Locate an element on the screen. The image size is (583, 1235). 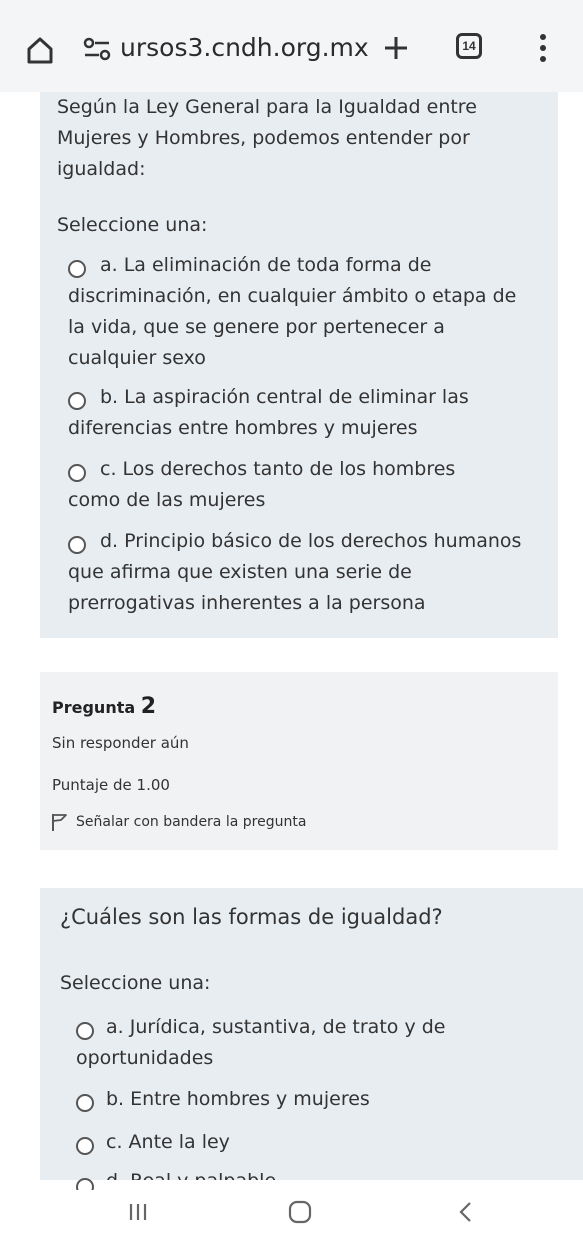
answer-status: Sin responder aún is located at coordinates (120, 743).